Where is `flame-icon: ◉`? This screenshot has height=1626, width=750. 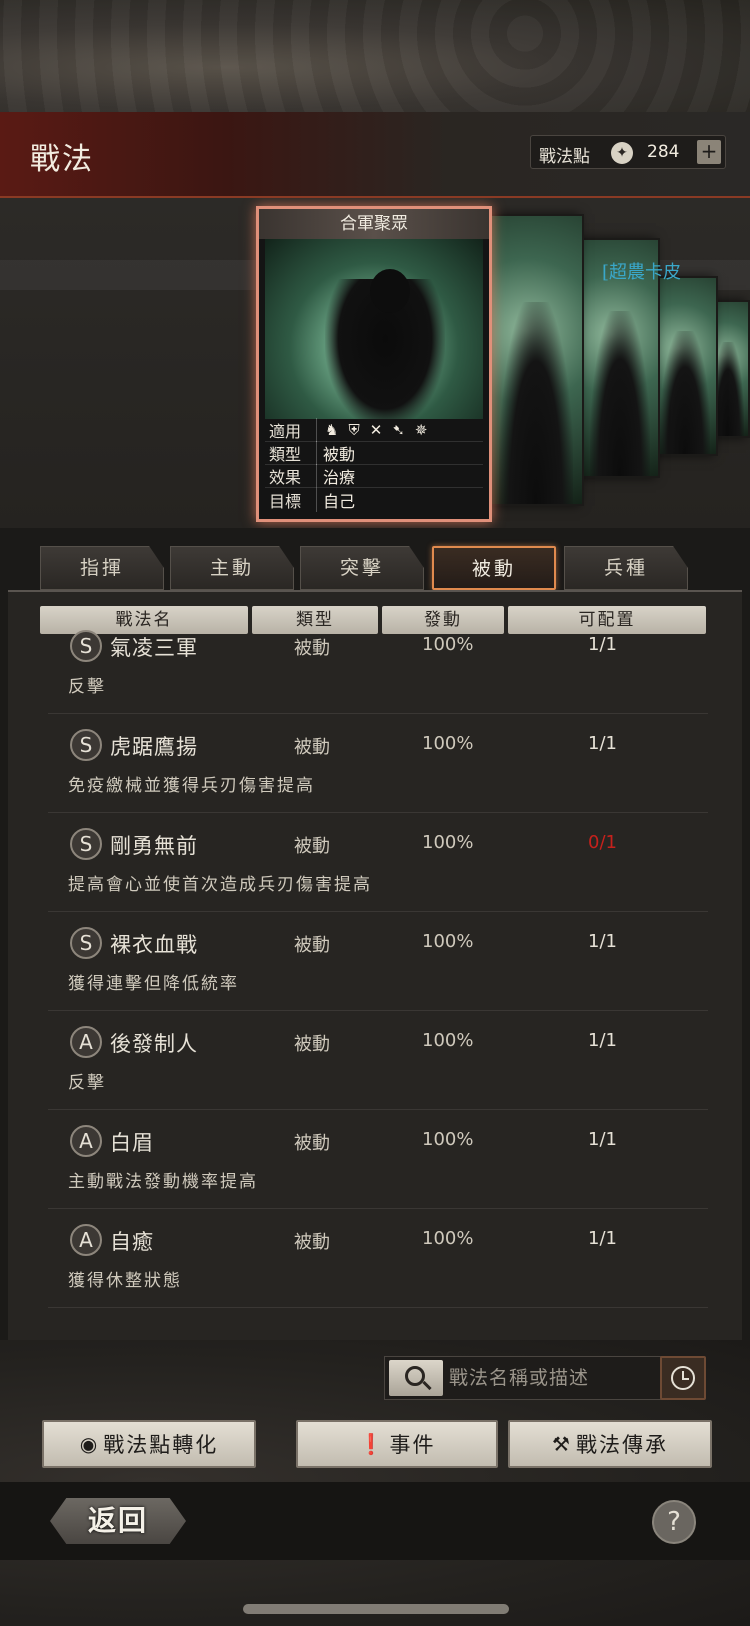
flame-icon: ◉ is located at coordinates (89, 1444).